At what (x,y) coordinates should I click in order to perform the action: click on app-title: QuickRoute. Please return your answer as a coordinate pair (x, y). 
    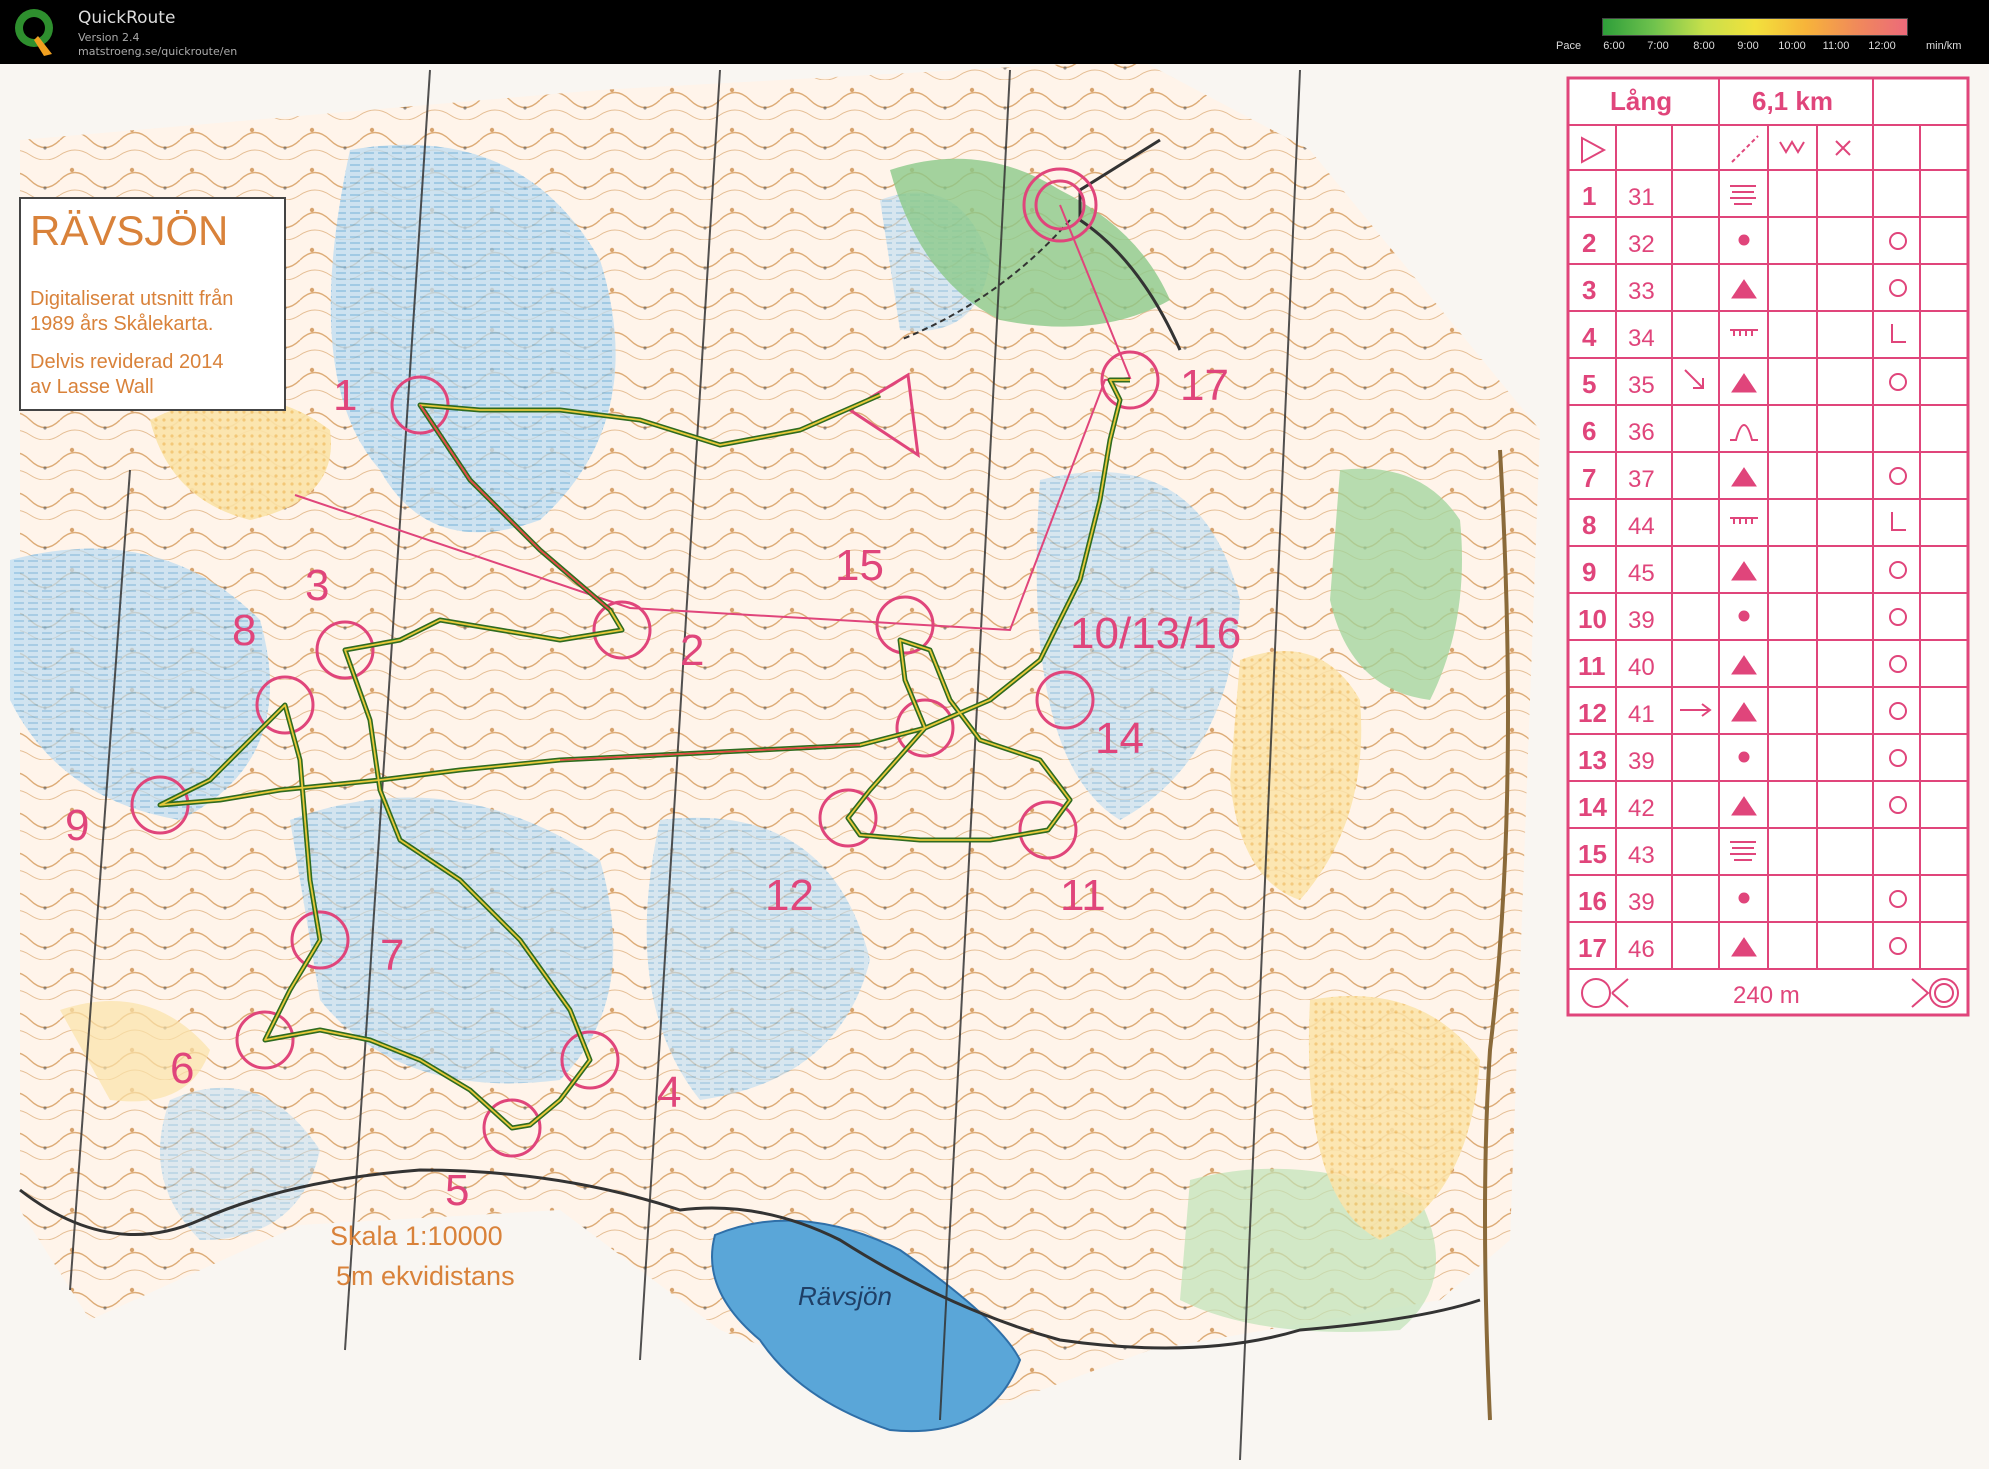
    Looking at the image, I should click on (127, 18).